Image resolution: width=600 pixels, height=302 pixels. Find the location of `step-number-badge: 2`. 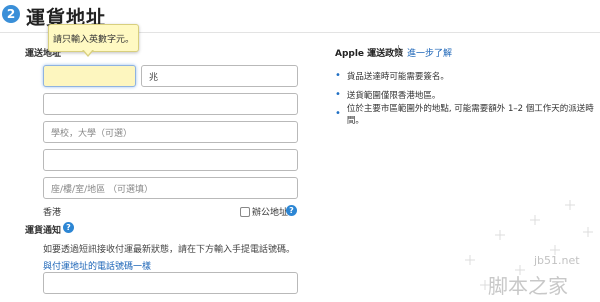

step-number-badge: 2 is located at coordinates (11, 14).